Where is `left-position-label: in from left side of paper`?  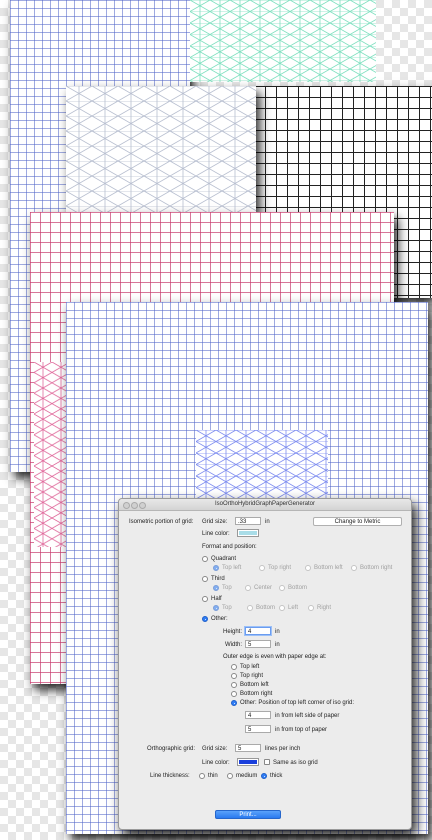
left-position-label: in from left side of paper is located at coordinates (307, 716).